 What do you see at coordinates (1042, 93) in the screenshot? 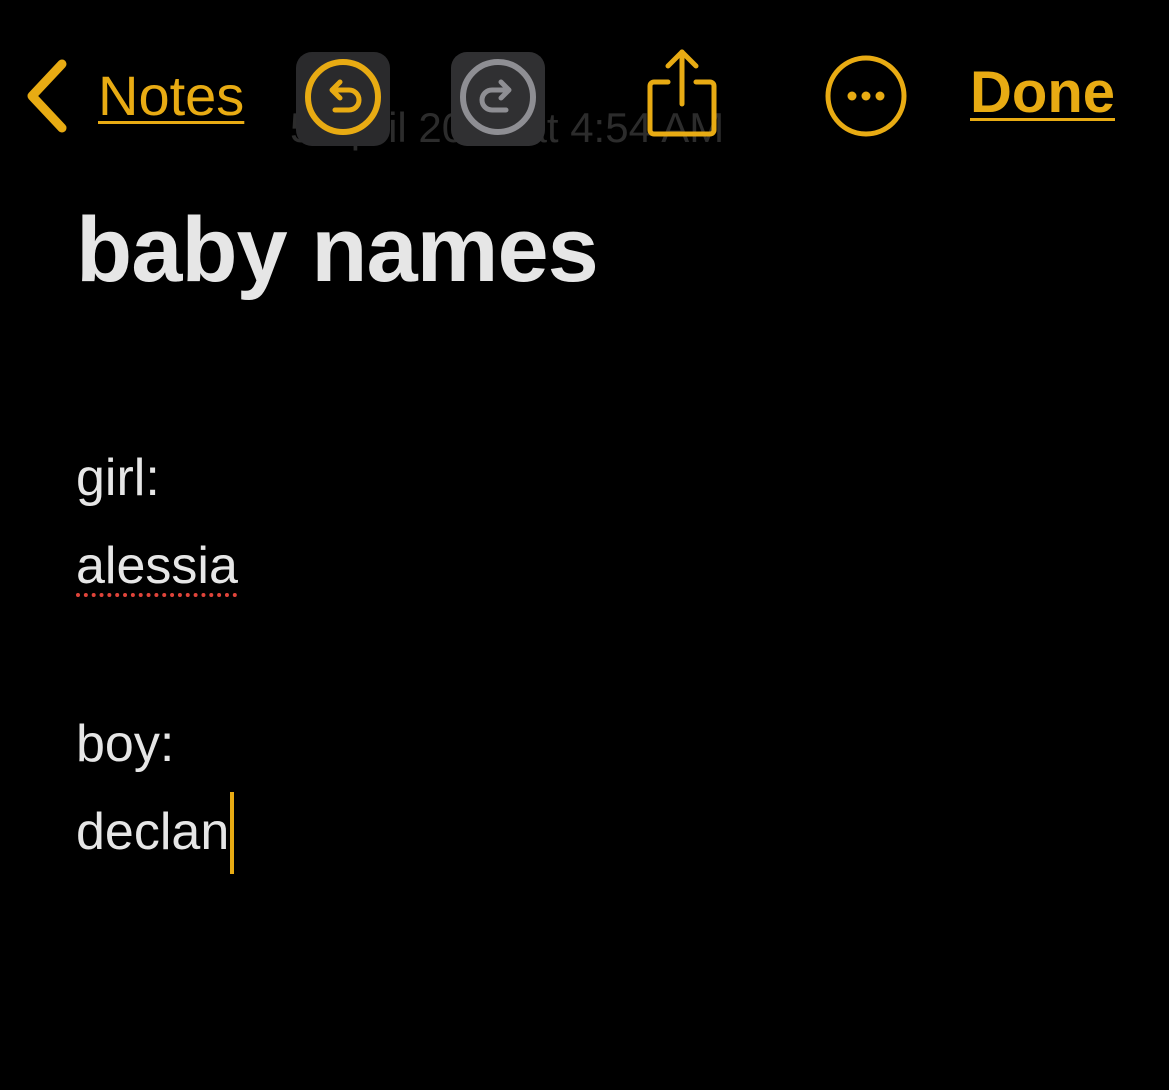
I see `done-button: Done` at bounding box center [1042, 93].